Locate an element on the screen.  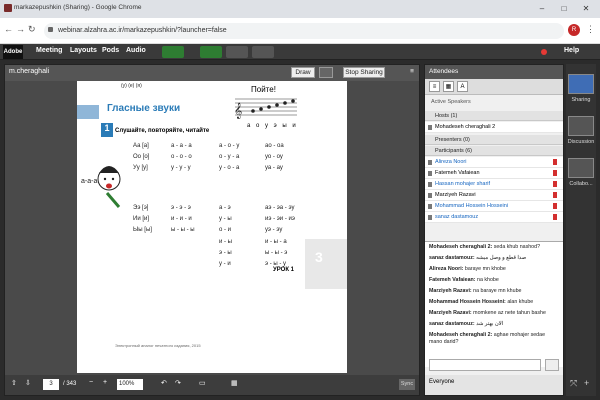
vowel-row: Оо [о] о - о - оо - у - а уо - оу is located at coordinates (208, 157).